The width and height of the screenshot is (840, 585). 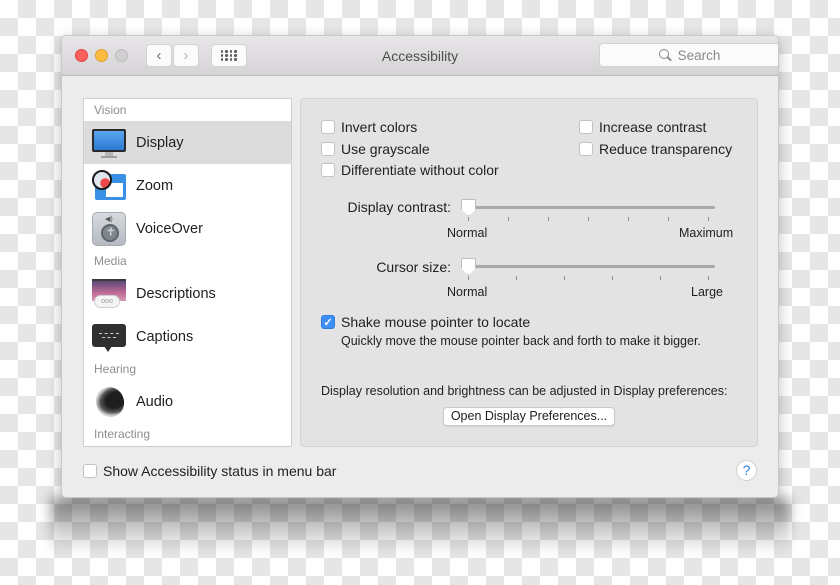 What do you see at coordinates (110, 110) in the screenshot?
I see `section-label-vision: Vision` at bounding box center [110, 110].